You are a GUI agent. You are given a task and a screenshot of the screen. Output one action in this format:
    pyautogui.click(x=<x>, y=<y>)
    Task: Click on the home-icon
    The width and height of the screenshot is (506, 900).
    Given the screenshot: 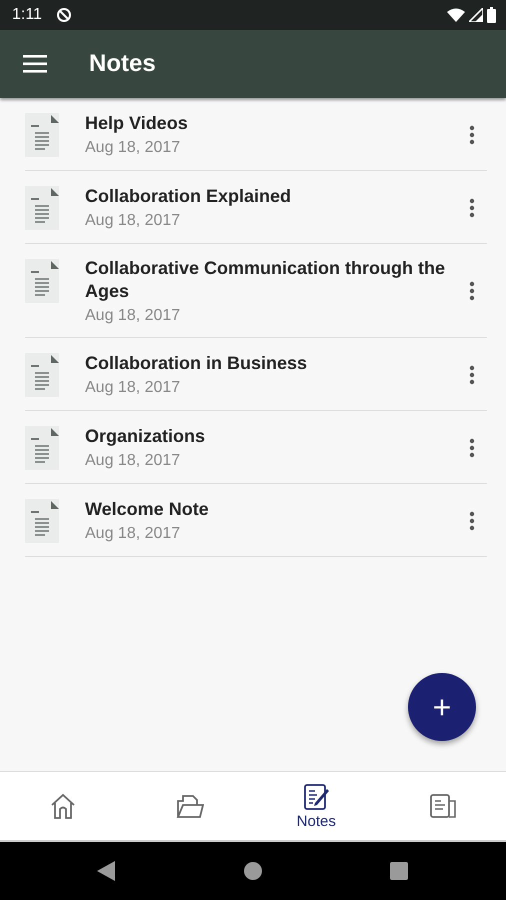 What is the action you would take?
    pyautogui.click(x=63, y=806)
    